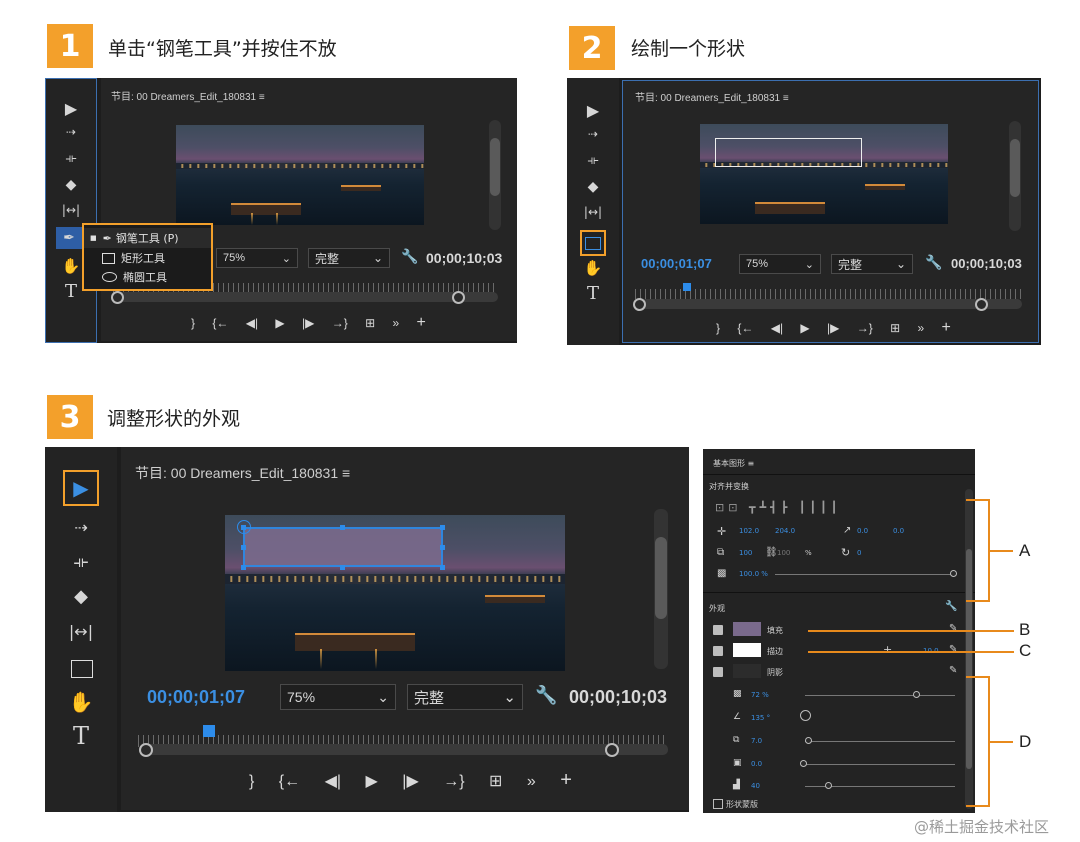 Image resolution: width=1080 pixels, height=842 pixels. Describe the element at coordinates (755, 786) in the screenshot. I see `shadow-blur: 40` at that location.